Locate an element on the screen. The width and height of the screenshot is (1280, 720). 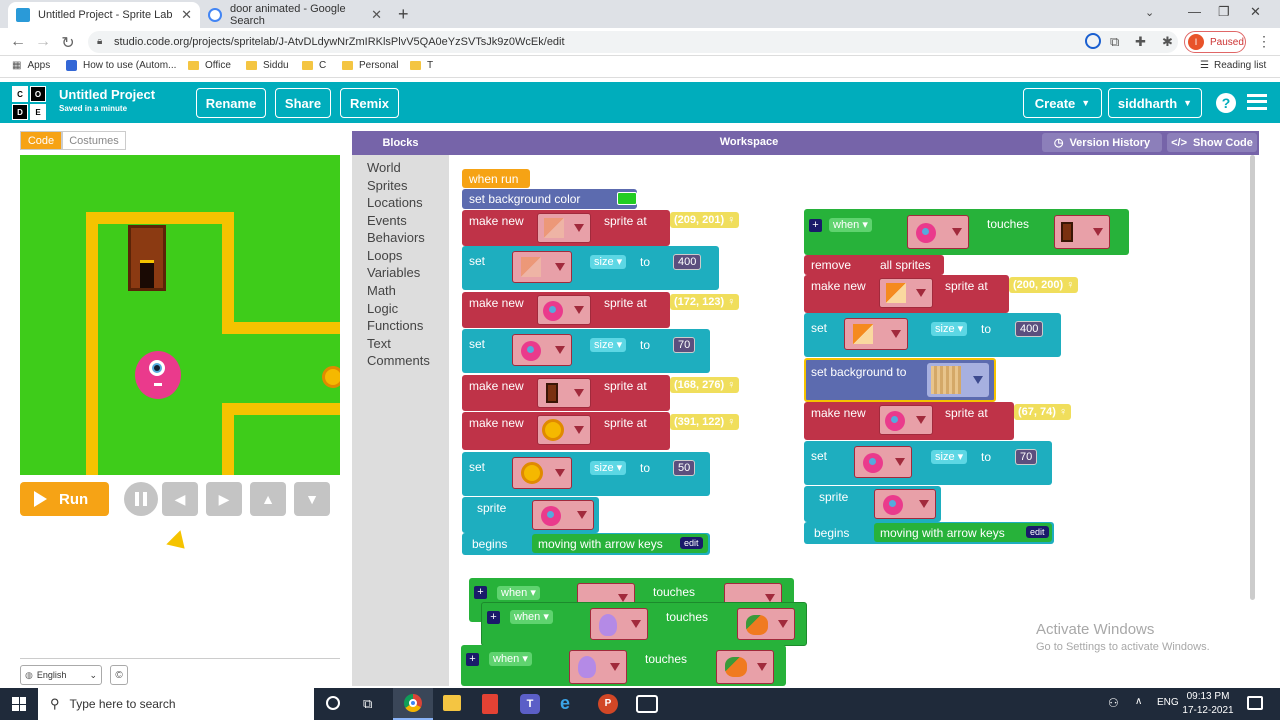
snipping-tool-icon is located at coordinates (647, 704).